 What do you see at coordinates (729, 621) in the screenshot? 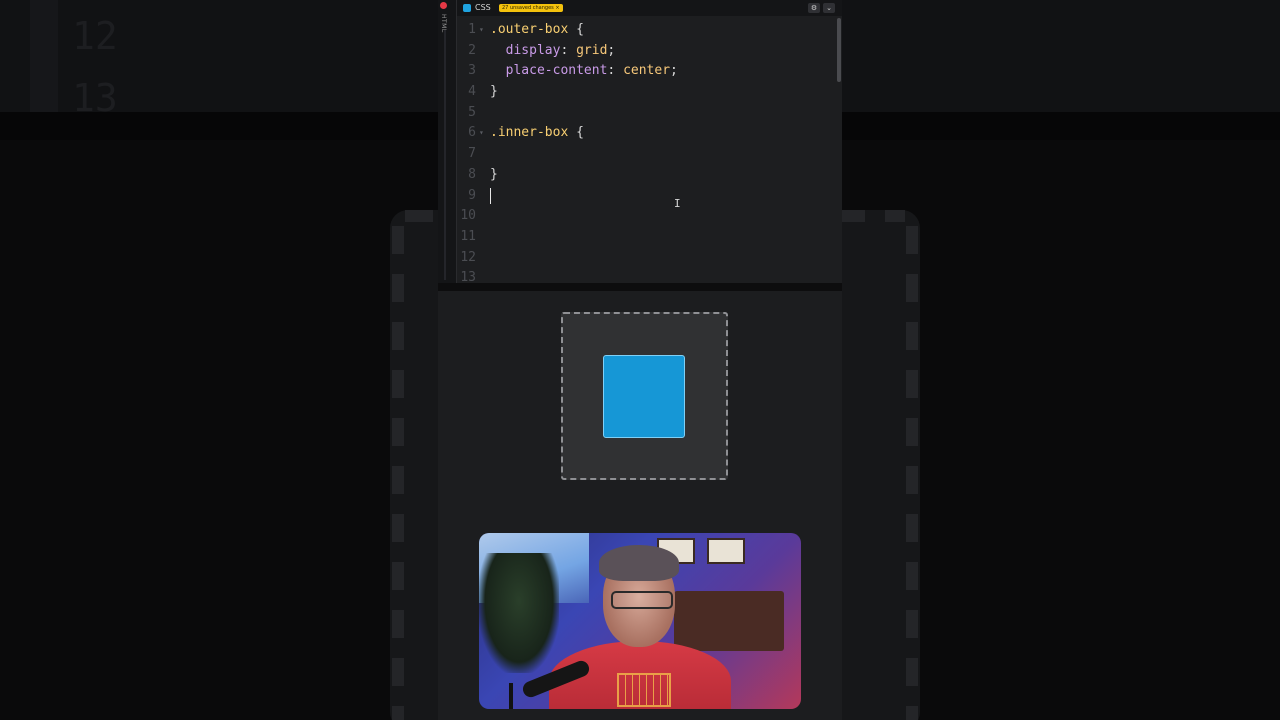
I see `webcam-dresser` at bounding box center [729, 621].